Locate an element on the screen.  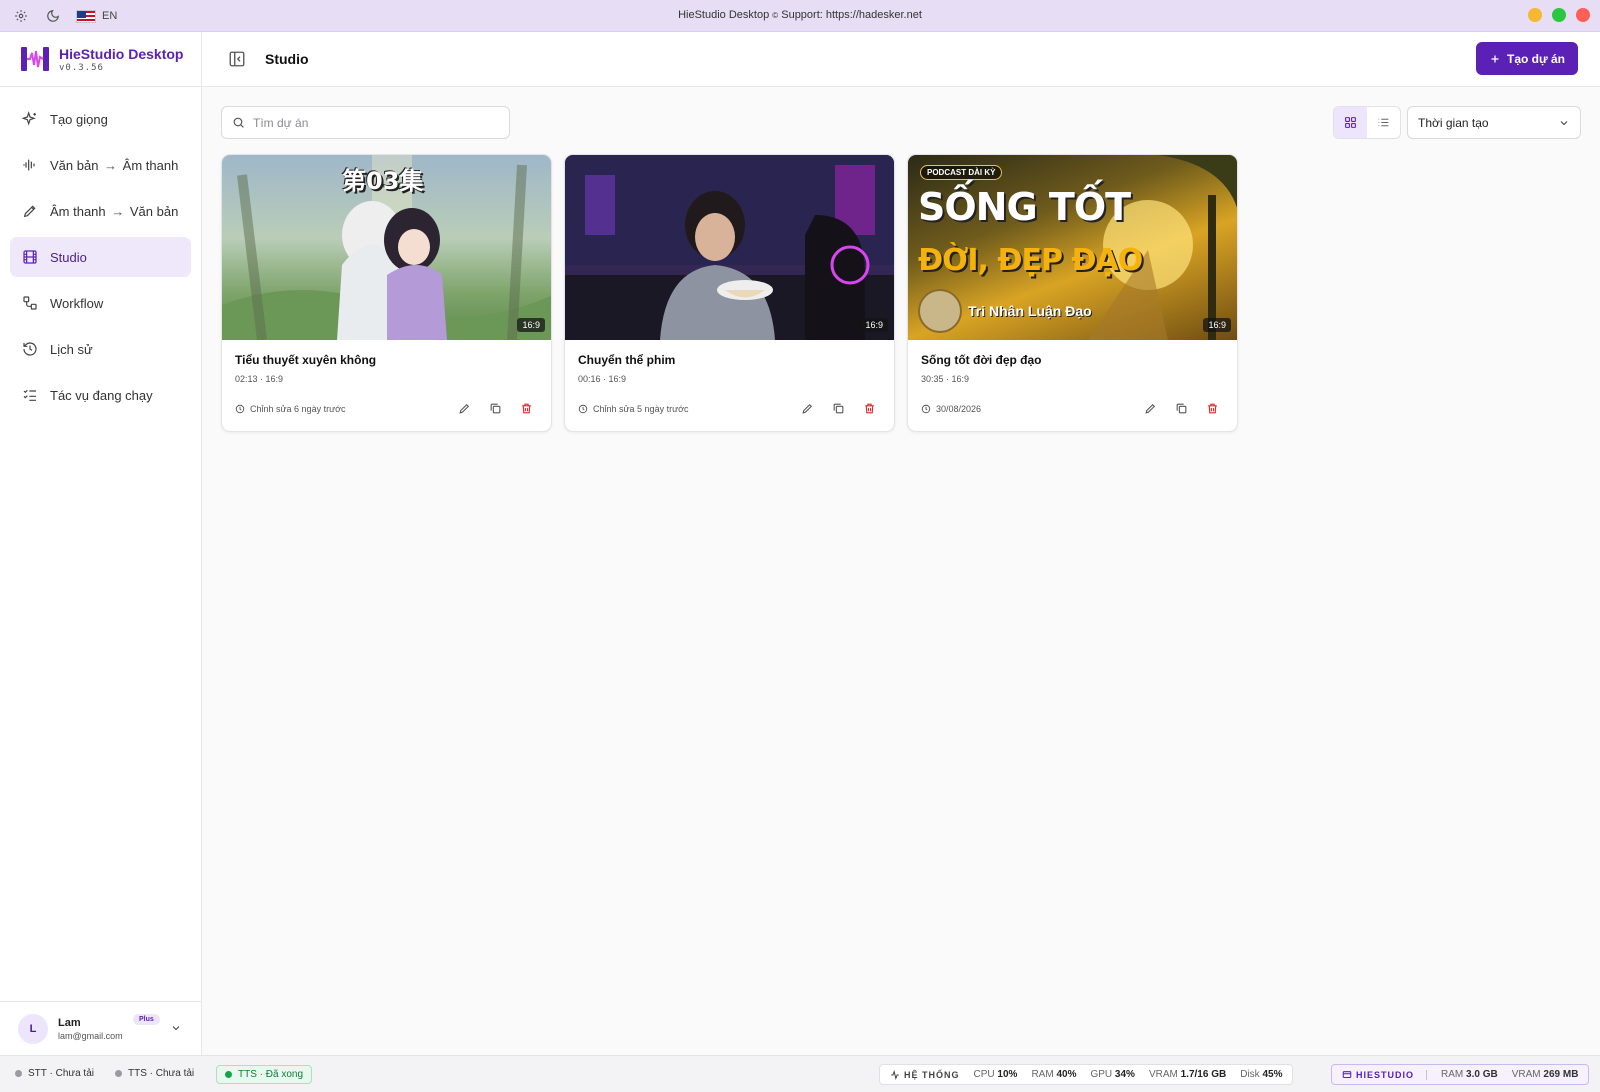
edited-text: 30/08/2026 is located at coordinates (959, 409).